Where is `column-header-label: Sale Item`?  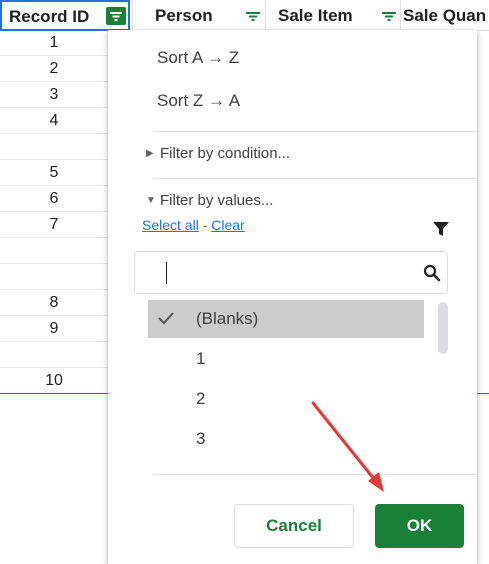
column-header-label: Sale Item is located at coordinates (315, 15).